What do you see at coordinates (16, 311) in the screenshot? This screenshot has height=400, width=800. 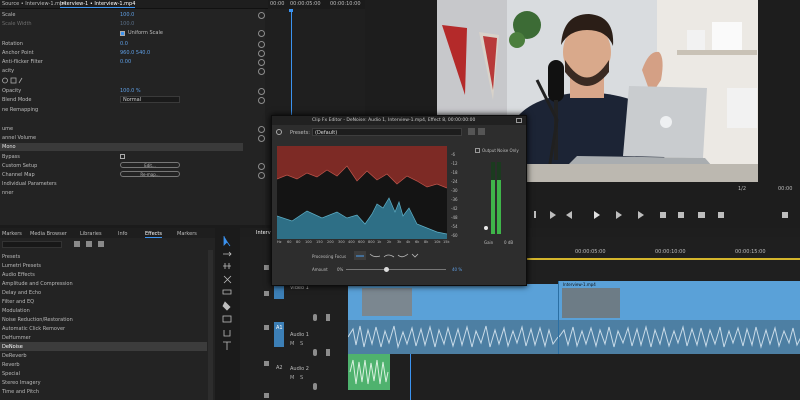 I see `effects-tree-item: Modulation` at bounding box center [16, 311].